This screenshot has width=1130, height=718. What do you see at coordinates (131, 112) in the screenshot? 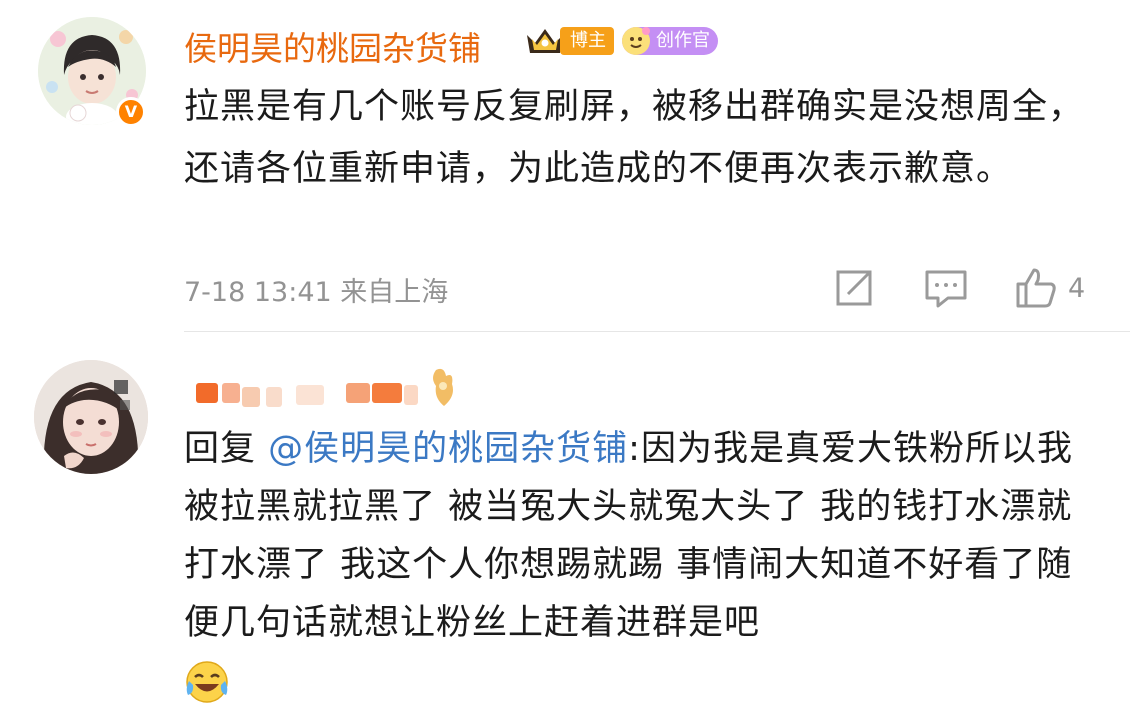
I see `verified-badge-icon: V` at bounding box center [131, 112].